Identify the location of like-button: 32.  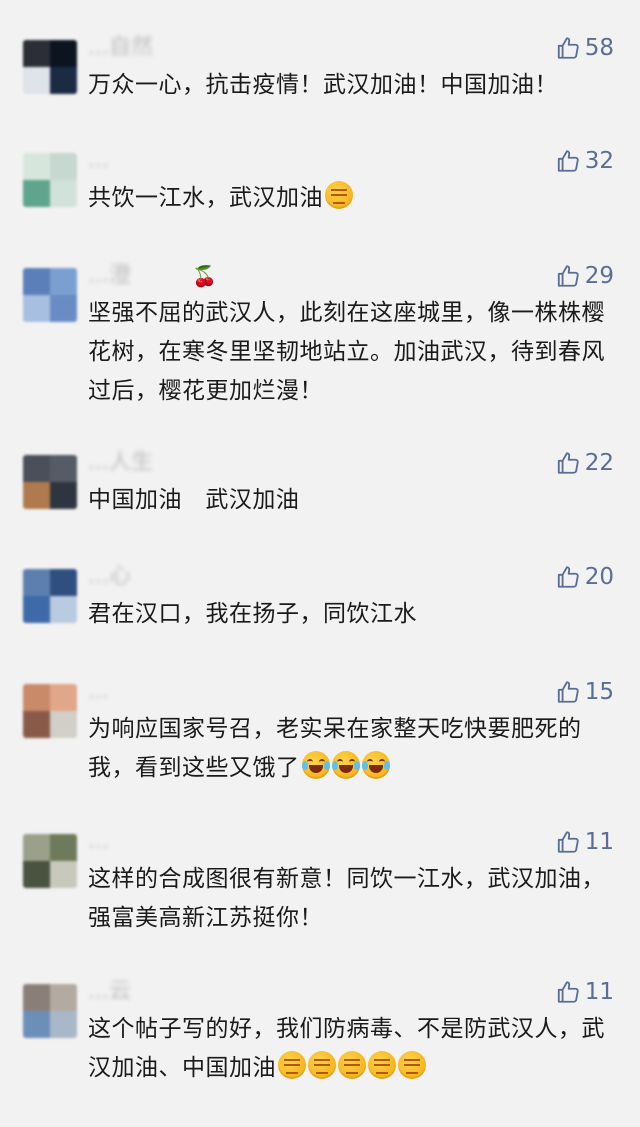
(584, 161).